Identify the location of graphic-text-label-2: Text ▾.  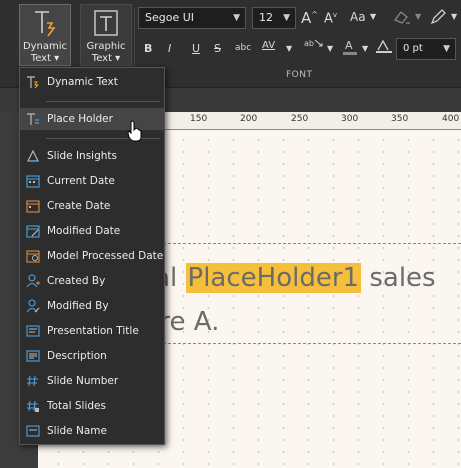
(106, 58).